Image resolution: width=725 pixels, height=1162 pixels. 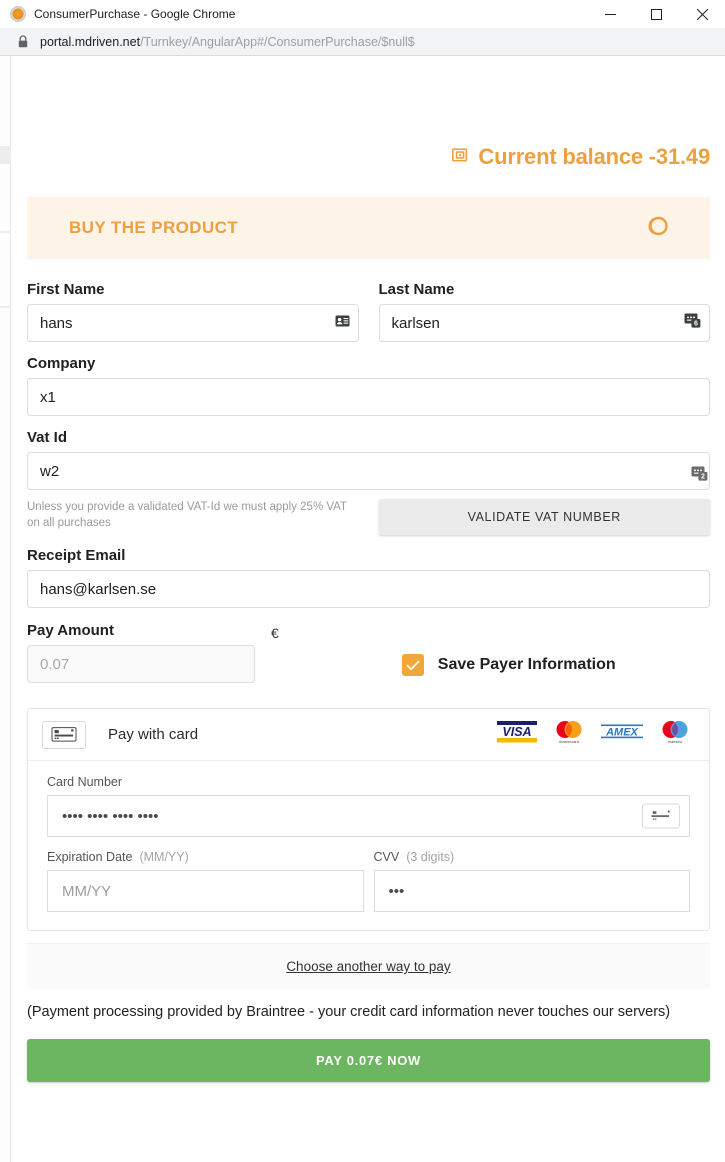 What do you see at coordinates (368, 471) in the screenshot?
I see `vat-id-input` at bounding box center [368, 471].